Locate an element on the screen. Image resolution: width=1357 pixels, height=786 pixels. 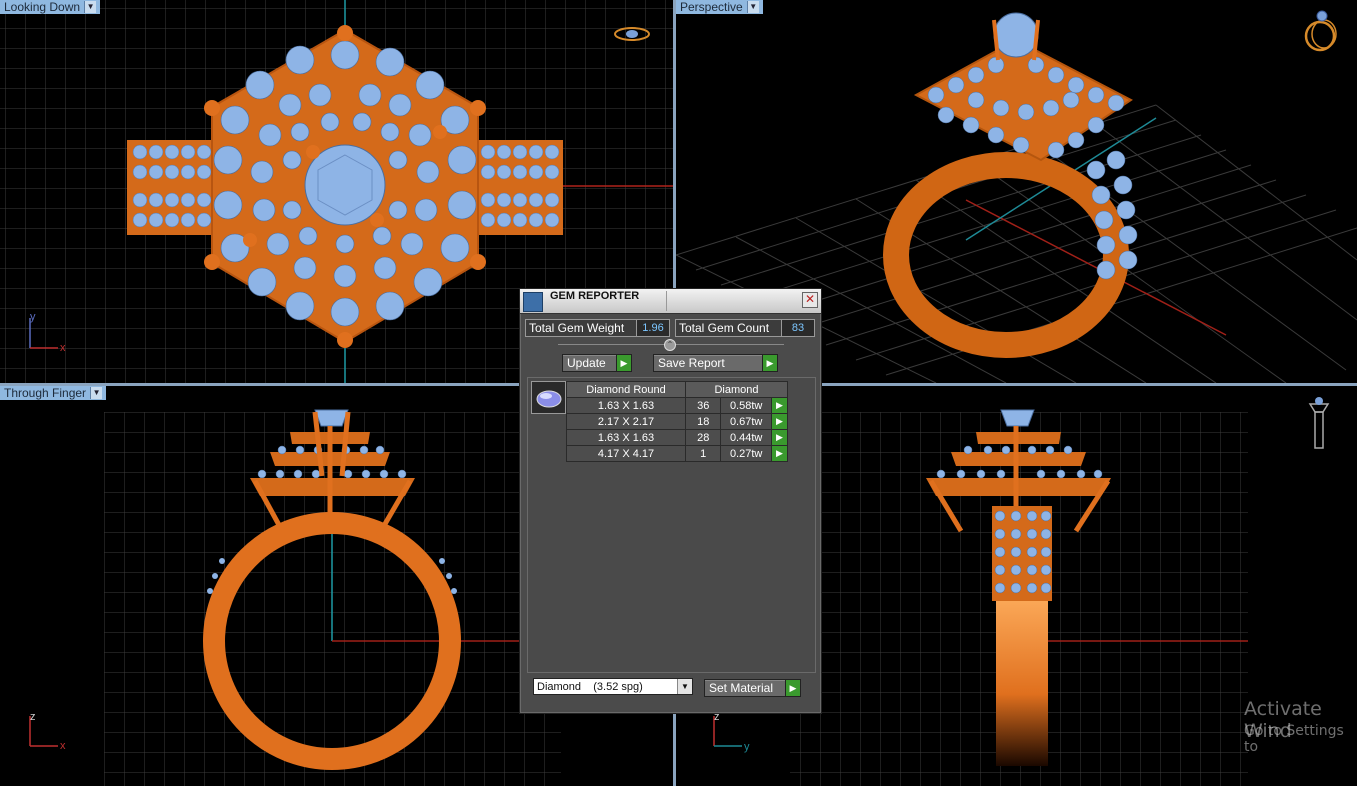
total-gem-count-label-box: Total Gem Count is located at coordinates (728, 328).